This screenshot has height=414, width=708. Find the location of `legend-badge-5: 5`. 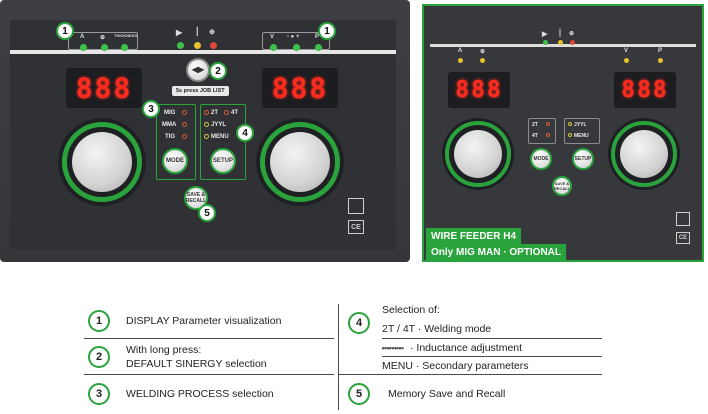

legend-badge-5: 5 is located at coordinates (359, 394).